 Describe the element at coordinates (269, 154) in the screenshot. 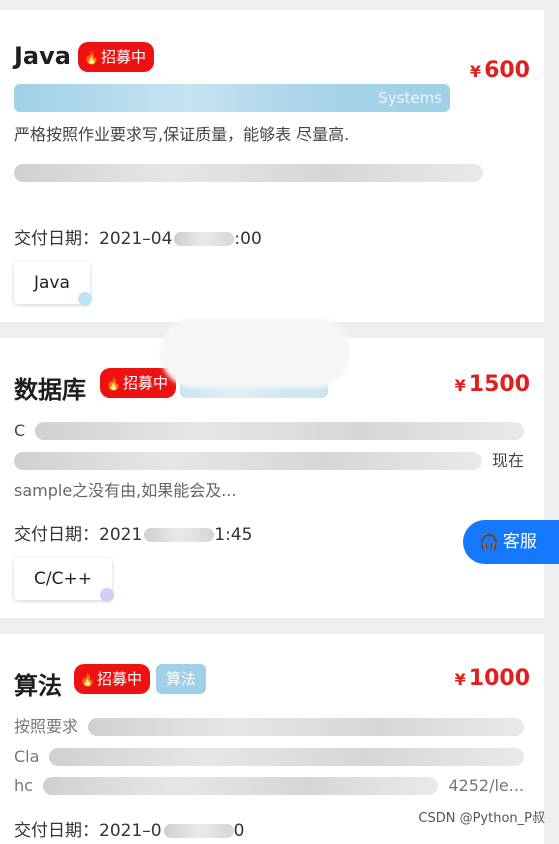

I see `task-description: 严格按照作业要求写,保证质量，能够表 尽量高.` at that location.